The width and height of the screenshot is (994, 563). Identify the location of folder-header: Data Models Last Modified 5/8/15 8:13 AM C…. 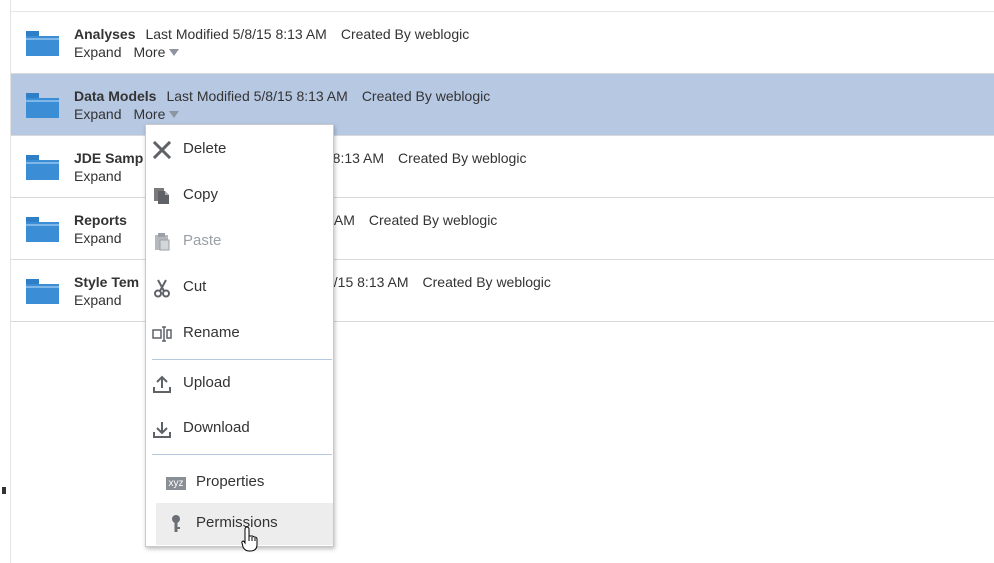
(282, 96).